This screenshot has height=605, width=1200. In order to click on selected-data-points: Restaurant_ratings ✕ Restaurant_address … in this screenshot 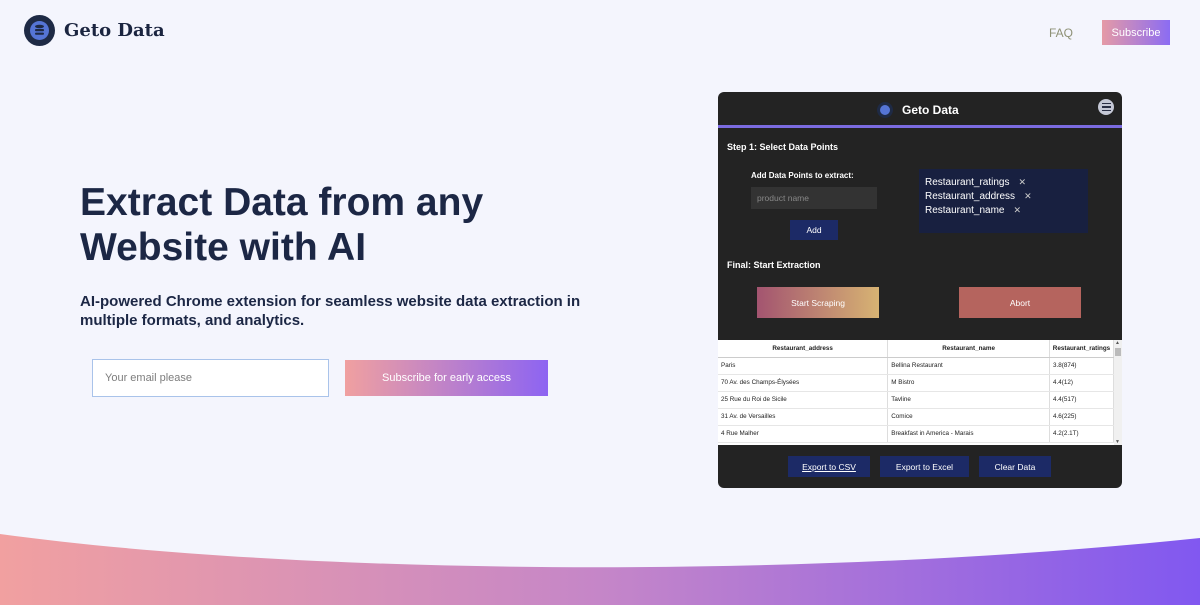, I will do `click(1003, 201)`.